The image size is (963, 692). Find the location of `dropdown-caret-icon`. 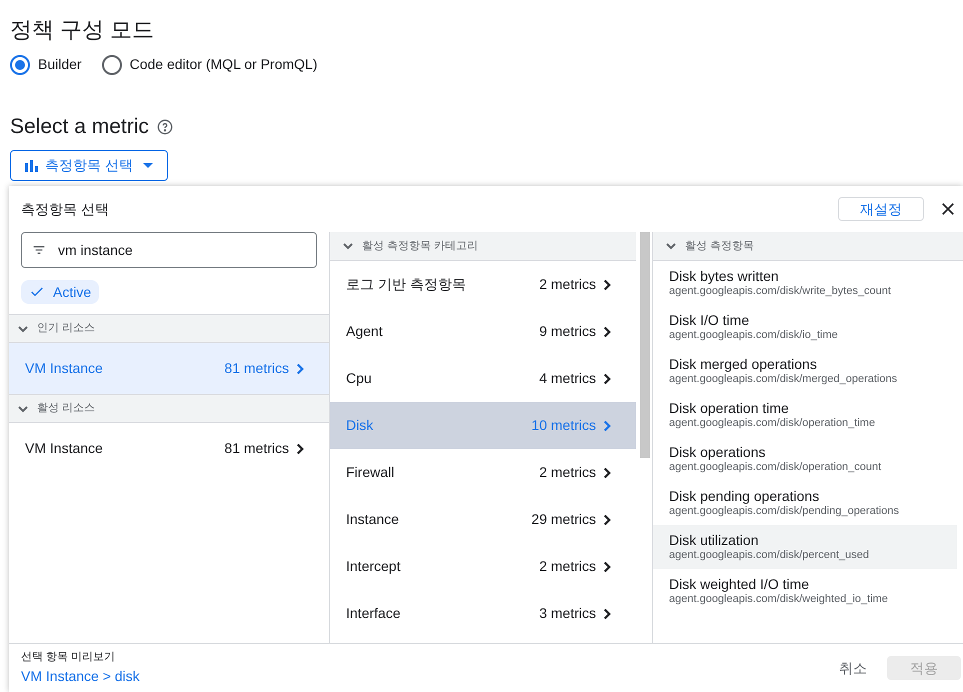

dropdown-caret-icon is located at coordinates (147, 165).